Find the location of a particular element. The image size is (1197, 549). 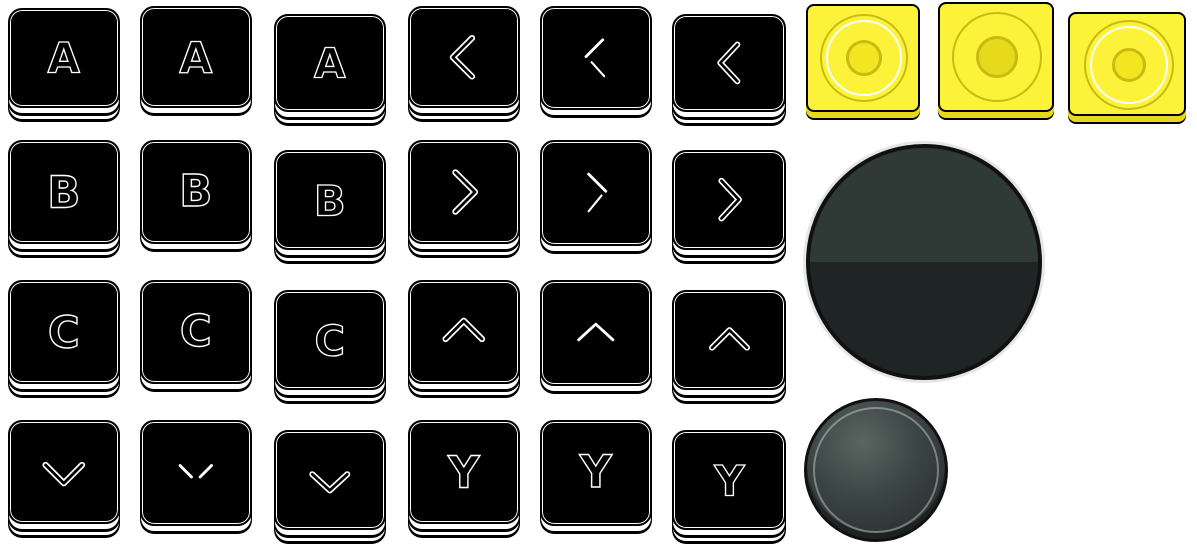

key-y-disabled: Y is located at coordinates (729, 480).